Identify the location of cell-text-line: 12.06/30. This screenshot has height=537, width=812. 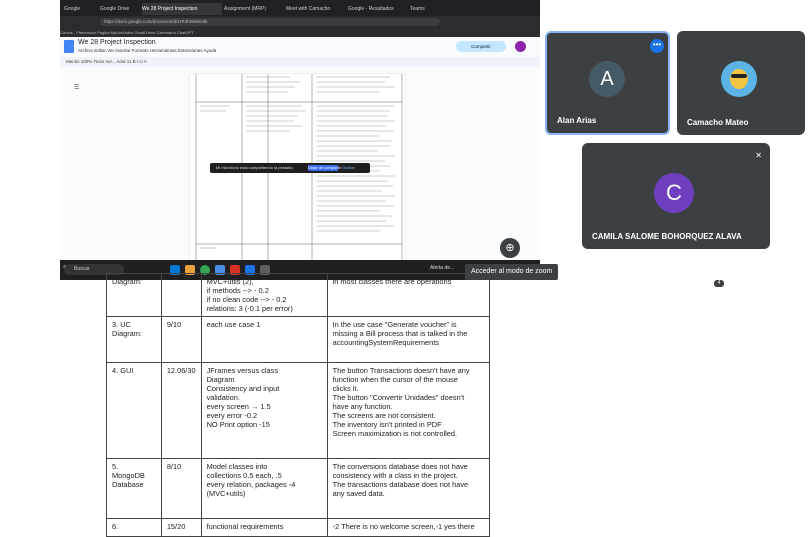
(181, 370).